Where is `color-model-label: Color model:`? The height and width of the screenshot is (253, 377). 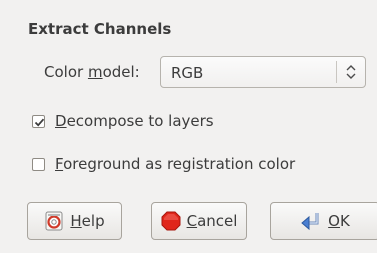 color-model-label: Color model: is located at coordinates (92, 72).